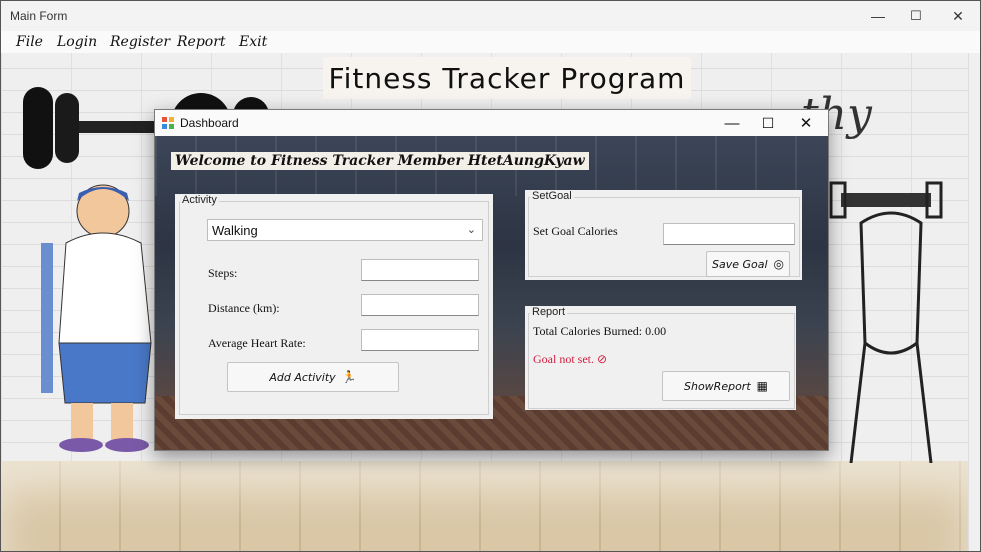  I want to click on cartoon-bodybuilder-icon, so click(96, 318).